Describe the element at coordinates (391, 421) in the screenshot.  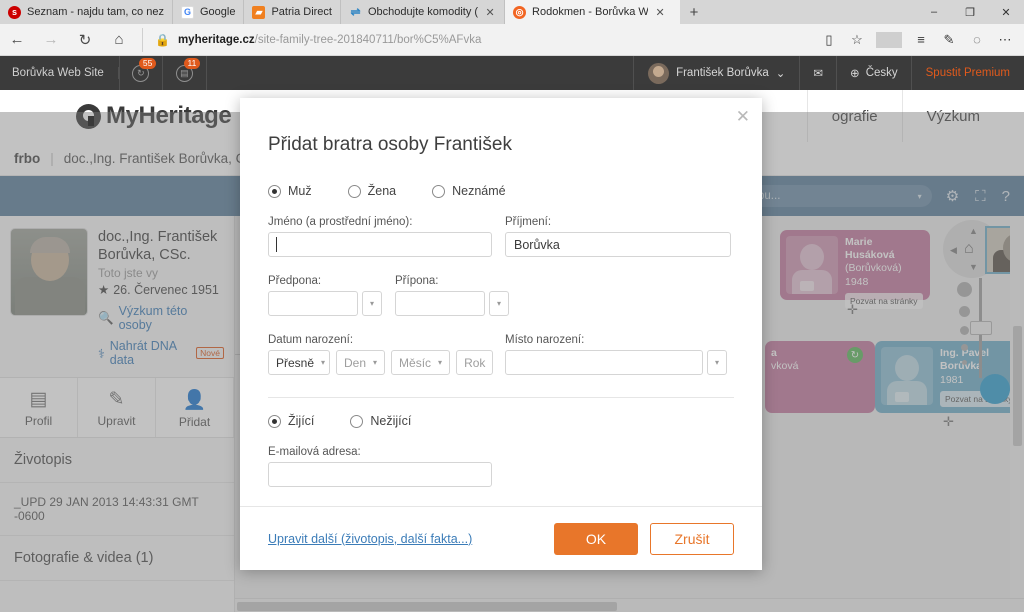
I see `living-option-label: Nežijící` at that location.